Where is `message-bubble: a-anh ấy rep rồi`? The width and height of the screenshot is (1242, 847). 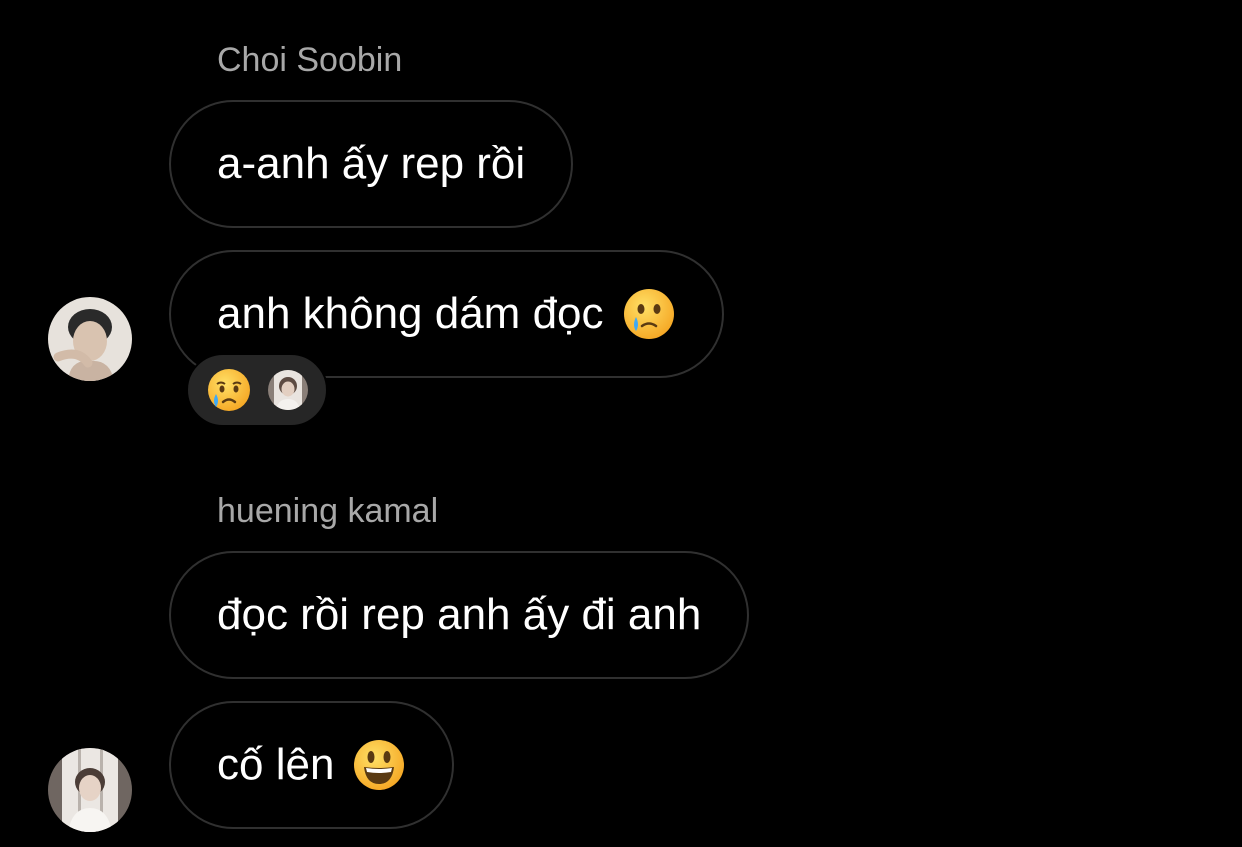
message-bubble: a-anh ấy rep rồi is located at coordinates (371, 164).